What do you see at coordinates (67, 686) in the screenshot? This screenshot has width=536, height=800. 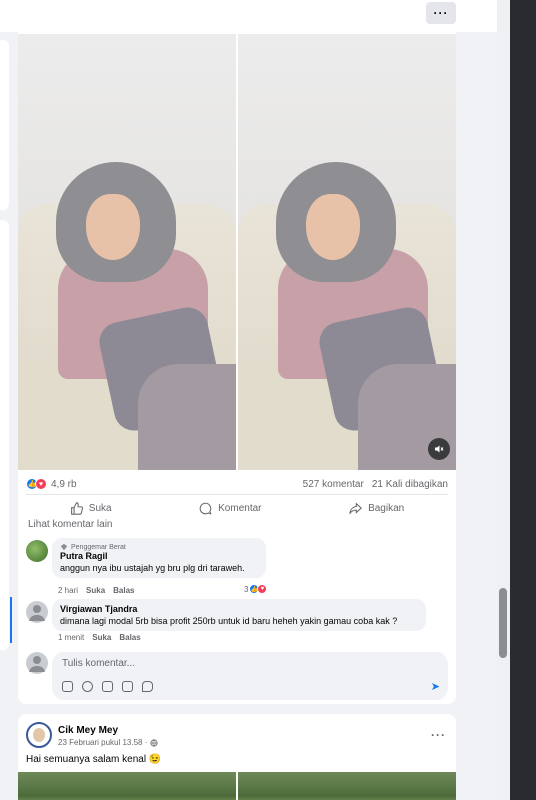 I see `gif-icon` at bounding box center [67, 686].